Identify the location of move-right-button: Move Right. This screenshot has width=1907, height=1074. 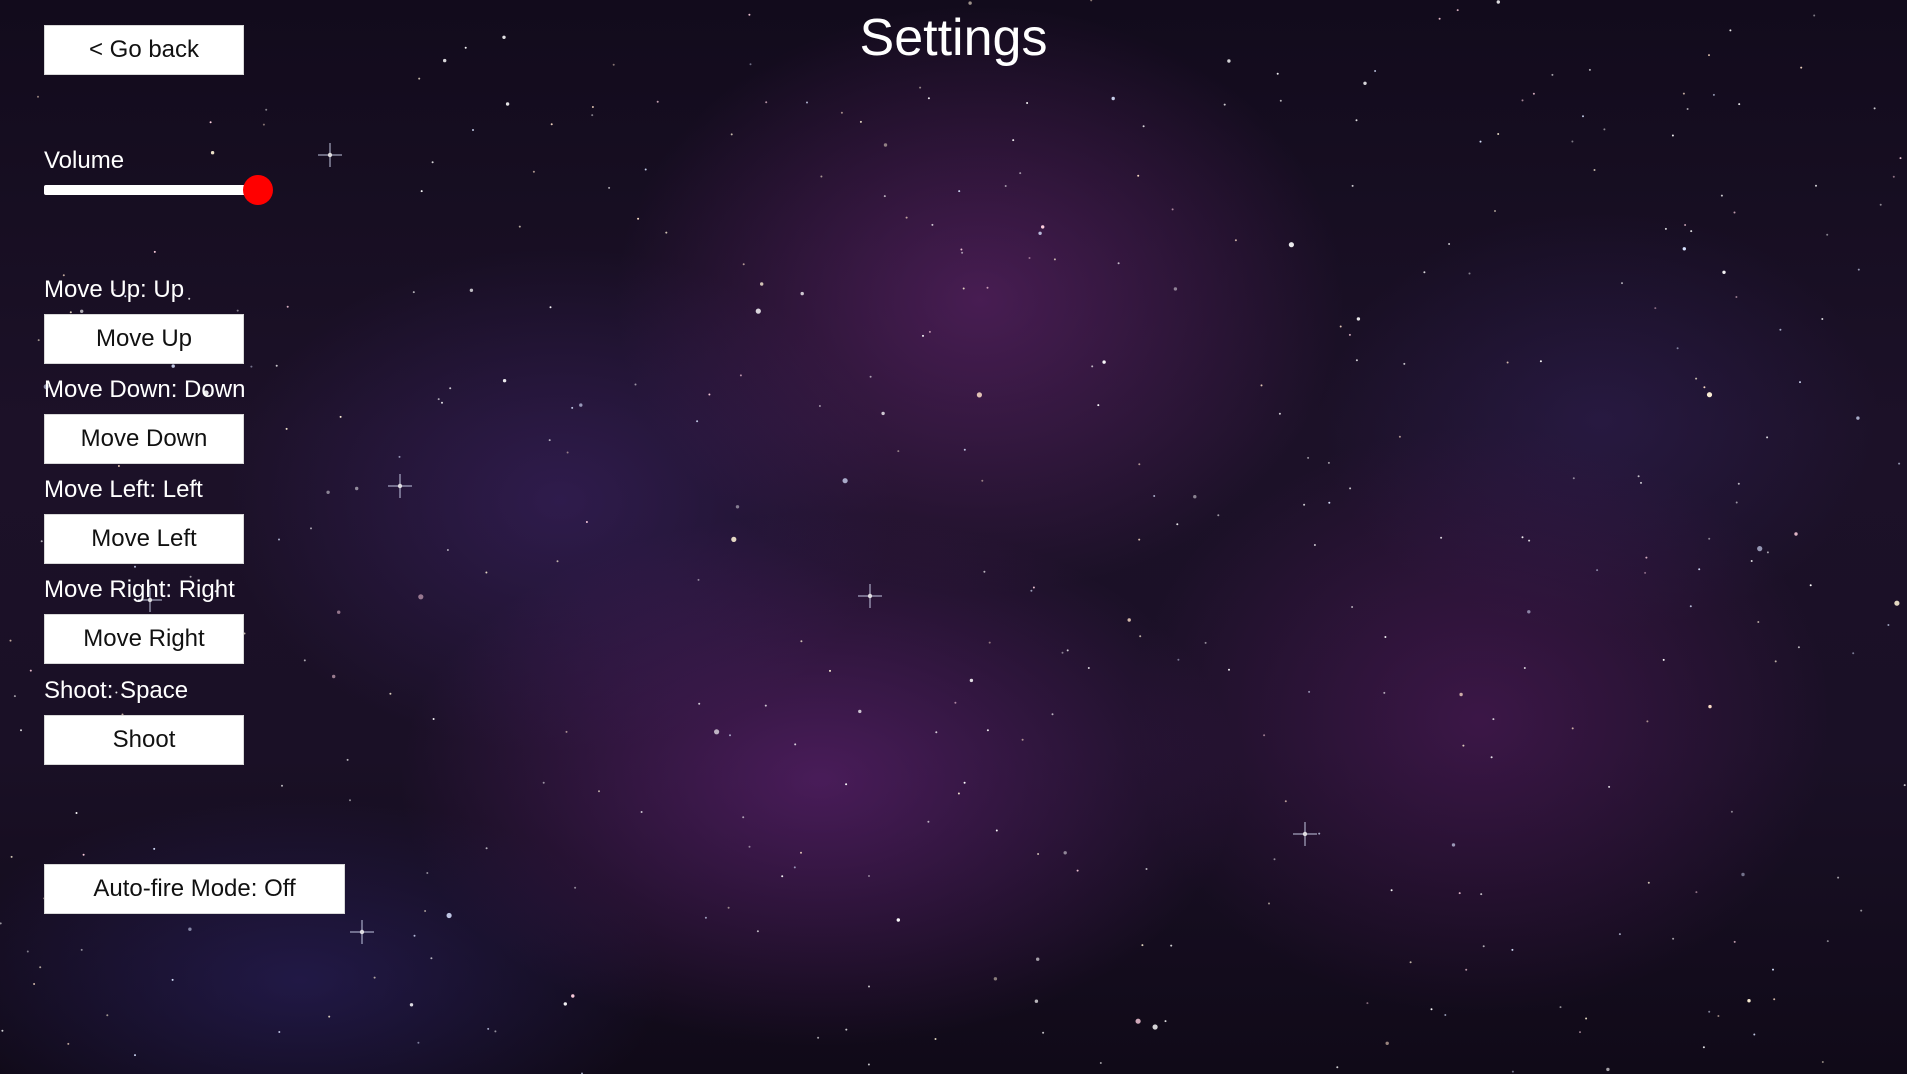
(144, 639).